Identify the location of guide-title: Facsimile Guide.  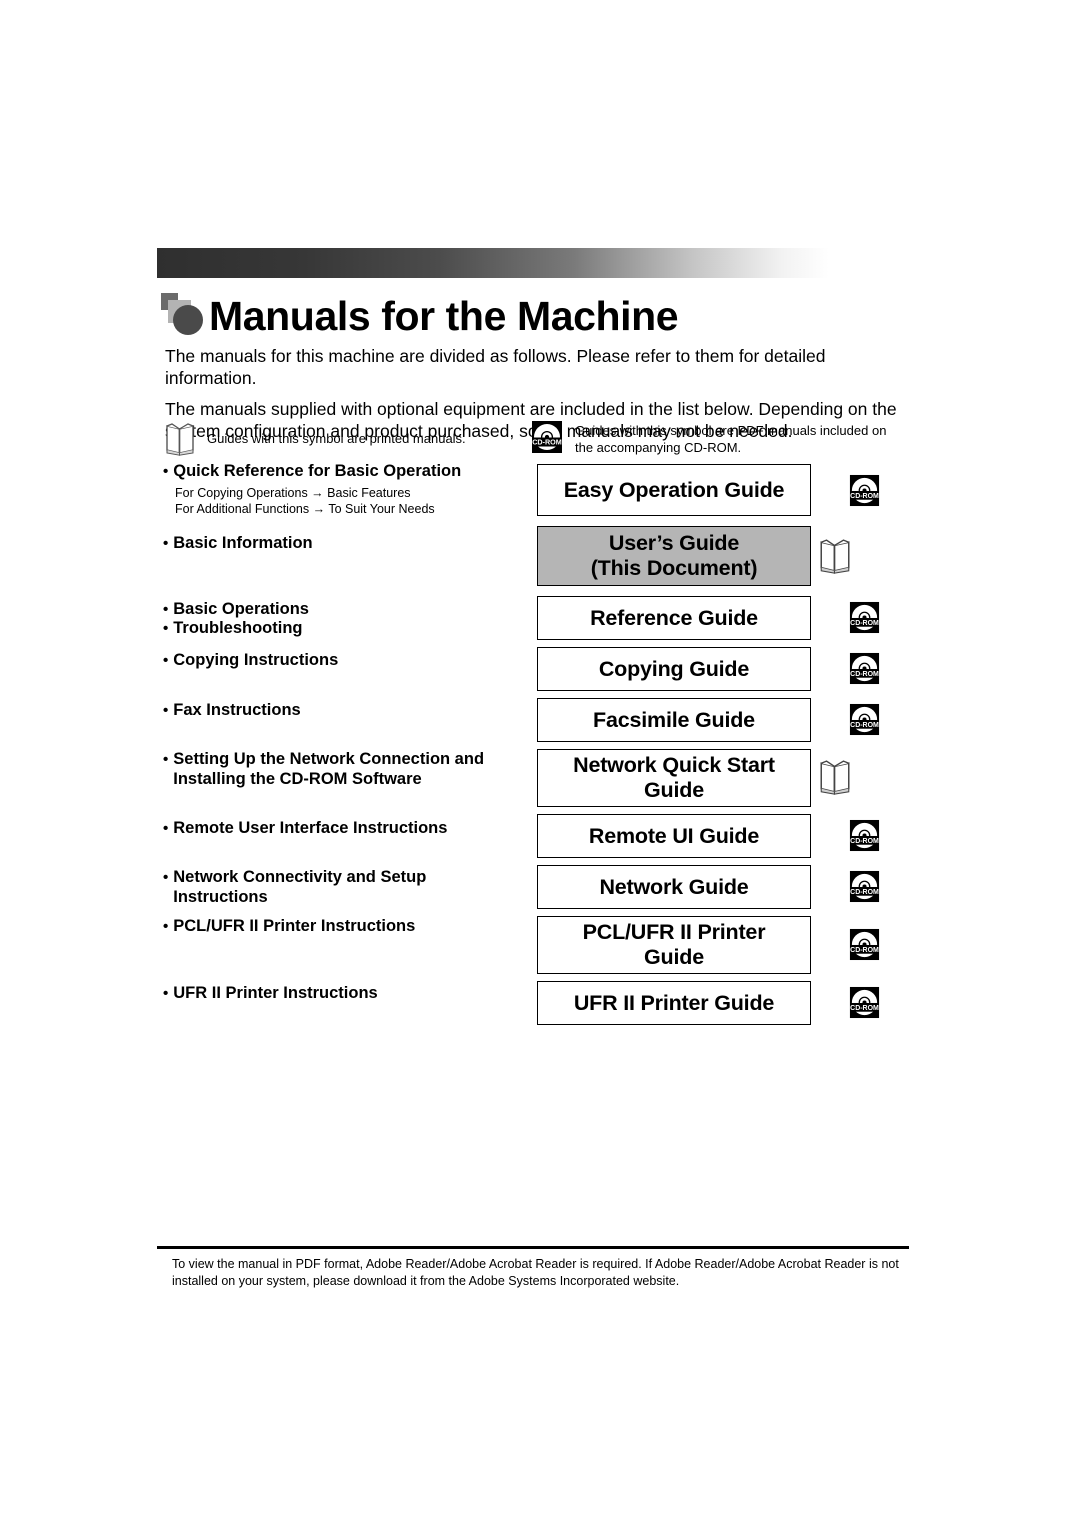
(674, 719).